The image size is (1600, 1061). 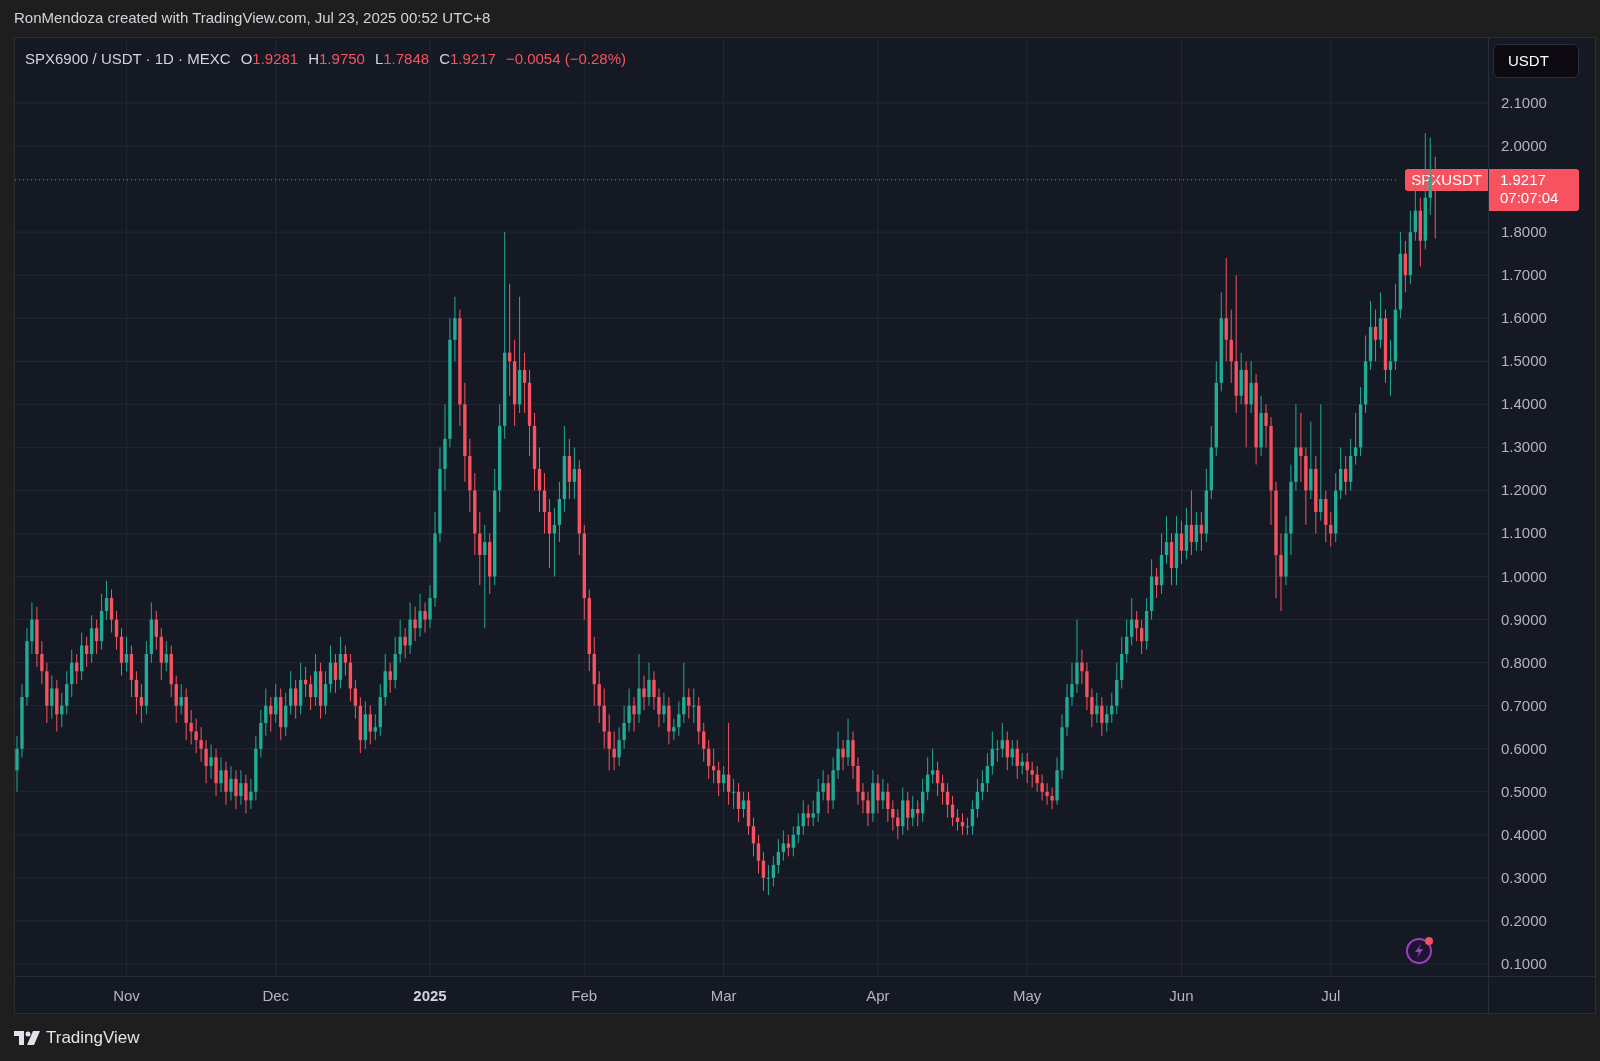 I want to click on time-tick: Nov, so click(x=126, y=995).